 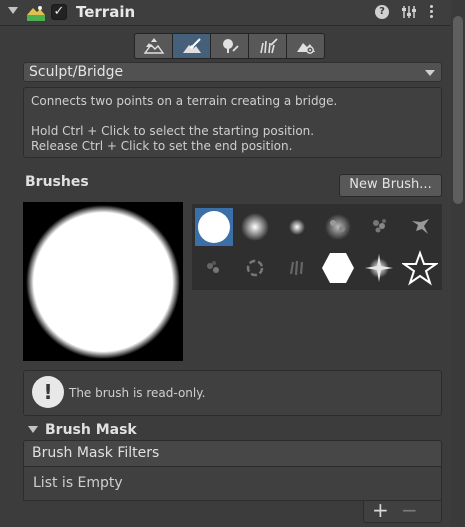 I want to click on inspector-scrollbar-thumb, so click(x=458, y=110).